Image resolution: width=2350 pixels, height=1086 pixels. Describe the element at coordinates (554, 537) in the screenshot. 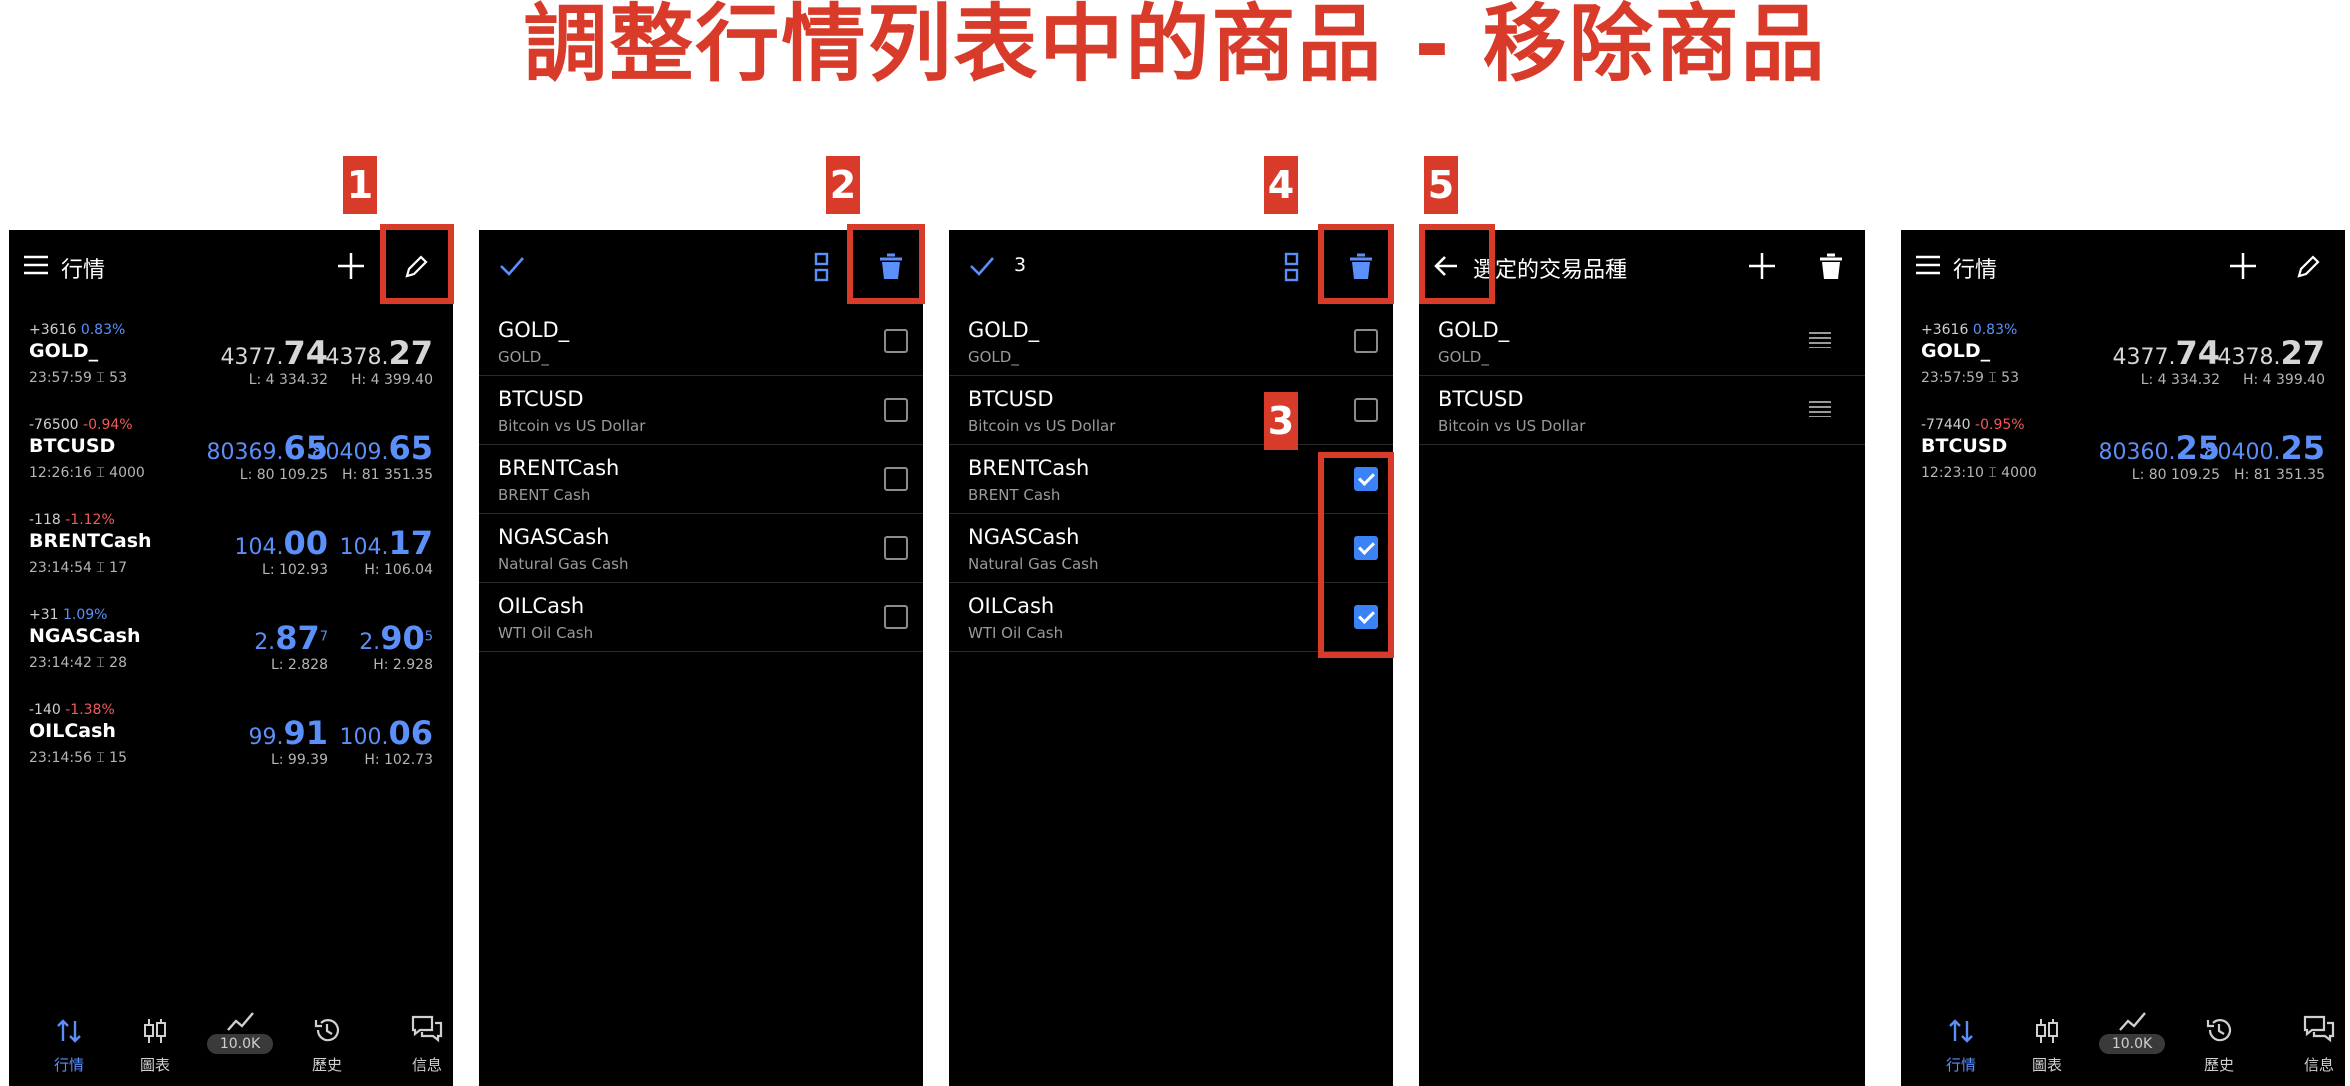

I see `symbol-name: NGASCash` at that location.